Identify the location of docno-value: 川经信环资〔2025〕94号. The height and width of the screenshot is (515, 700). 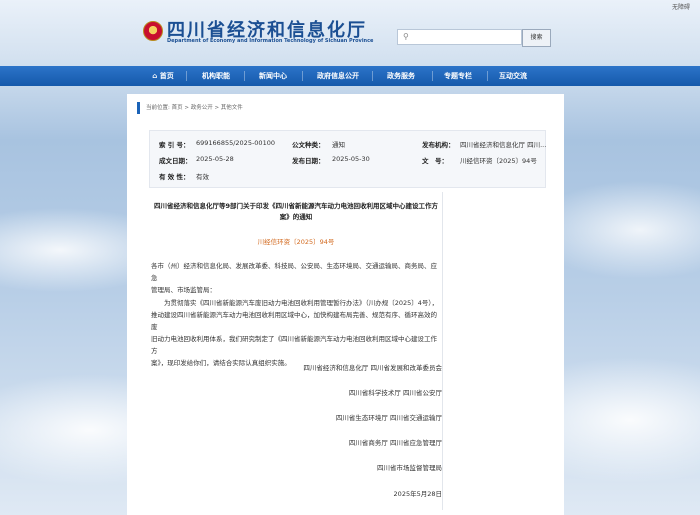
(498, 161).